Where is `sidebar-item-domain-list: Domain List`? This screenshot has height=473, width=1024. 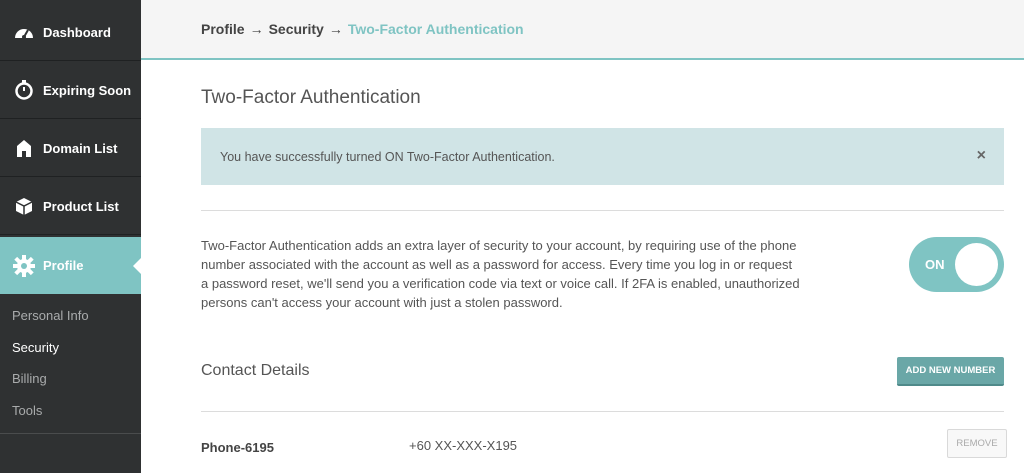 sidebar-item-domain-list: Domain List is located at coordinates (70, 148).